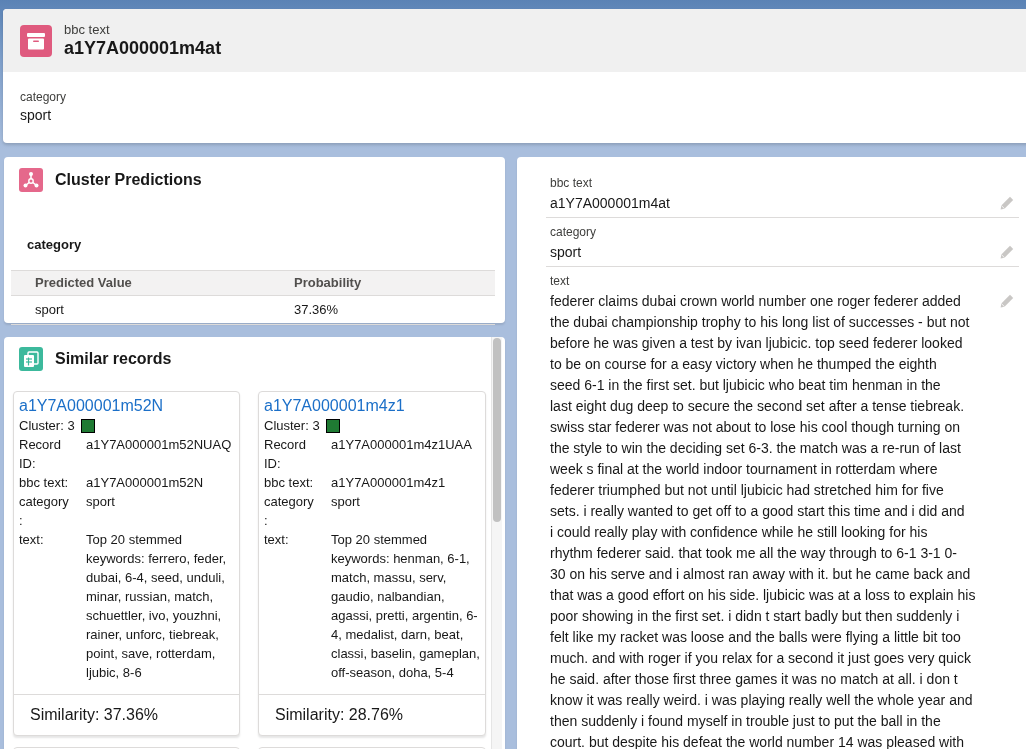  I want to click on field-value: Top 20 stemmed keywords: henman, 6-1, match, massu, serv, gaudio, nalbandian, agassi, pretti, argentin, 6- 4, medalist, darn, beat, classi, baselin, gameplan, off-season, doha, 5-4, so click(406, 606).